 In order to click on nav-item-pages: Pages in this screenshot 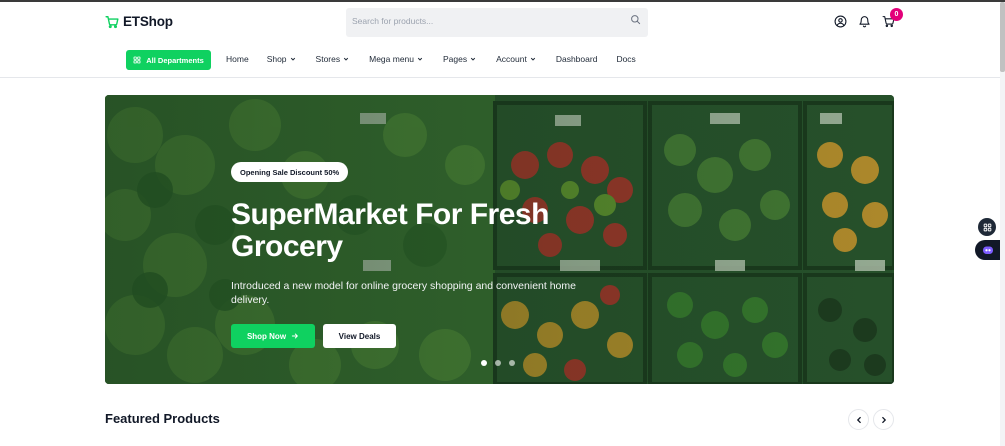, I will do `click(459, 59)`.